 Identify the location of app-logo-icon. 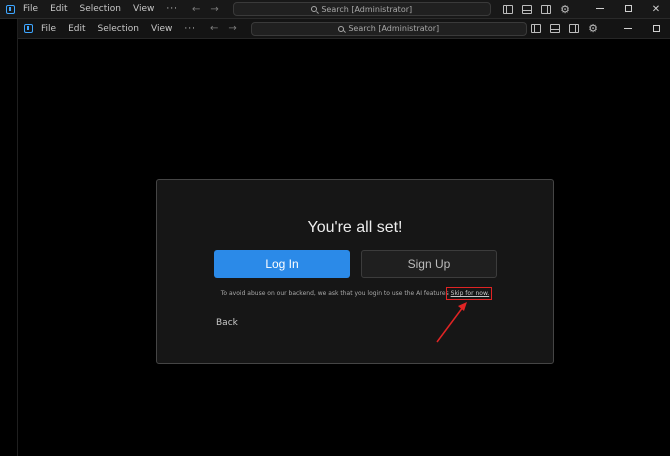
(10, 9).